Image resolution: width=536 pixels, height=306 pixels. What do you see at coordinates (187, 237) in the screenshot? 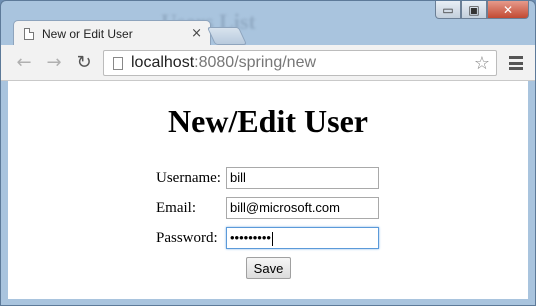
I see `password-label: Password:` at bounding box center [187, 237].